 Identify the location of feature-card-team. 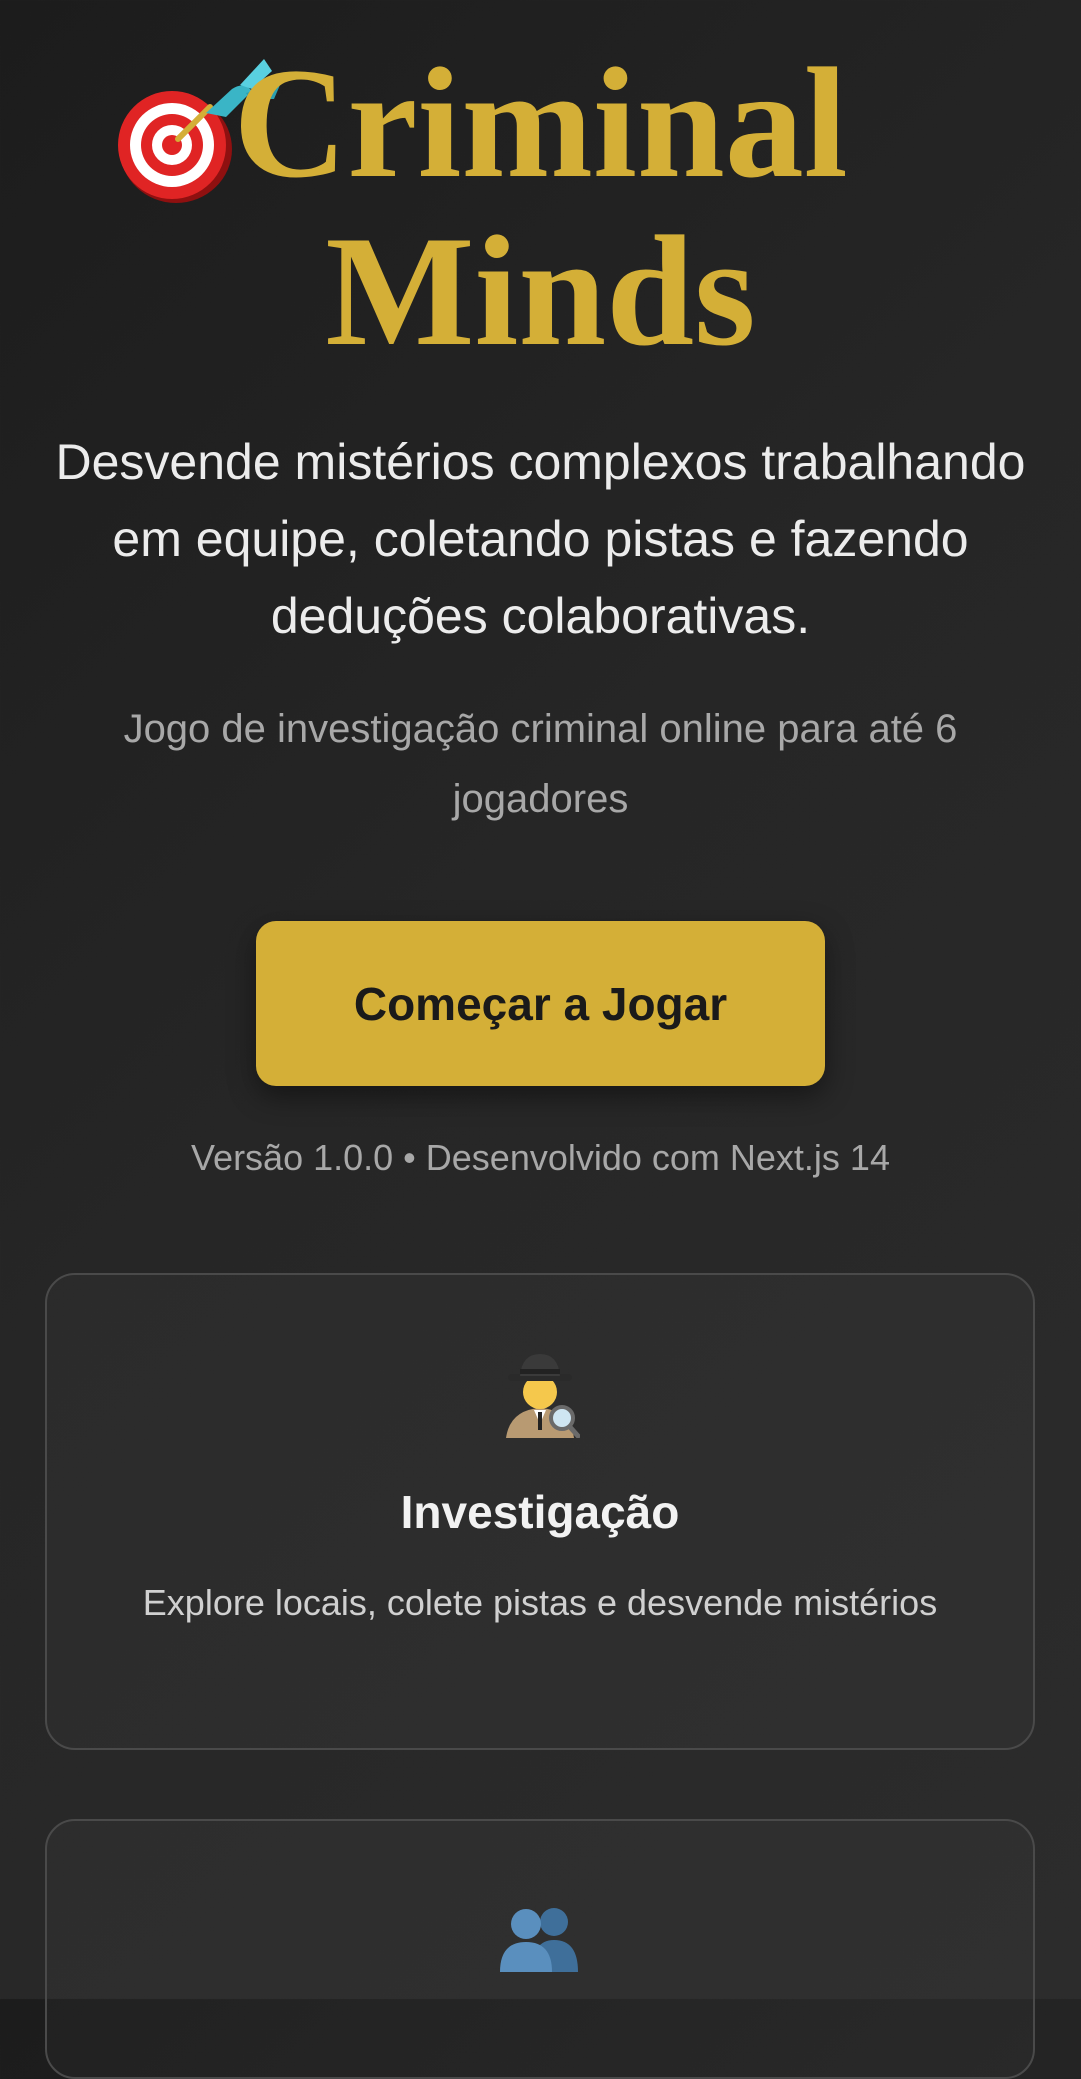
(540, 1949).